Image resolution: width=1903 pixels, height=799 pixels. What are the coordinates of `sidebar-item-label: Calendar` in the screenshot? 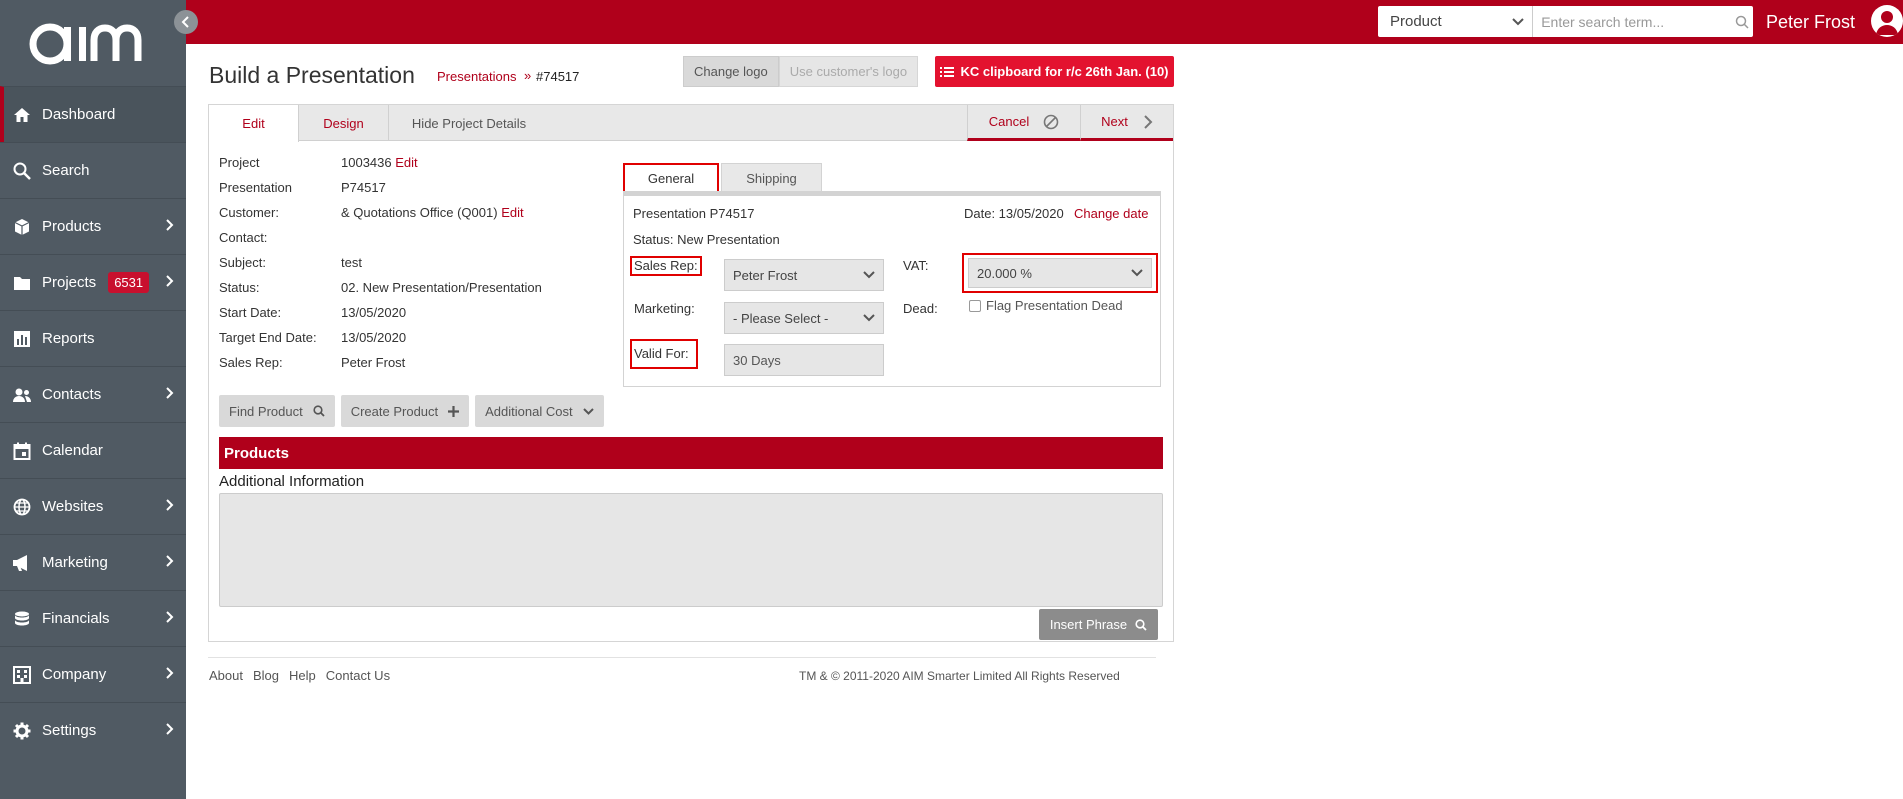 It's located at (72, 450).